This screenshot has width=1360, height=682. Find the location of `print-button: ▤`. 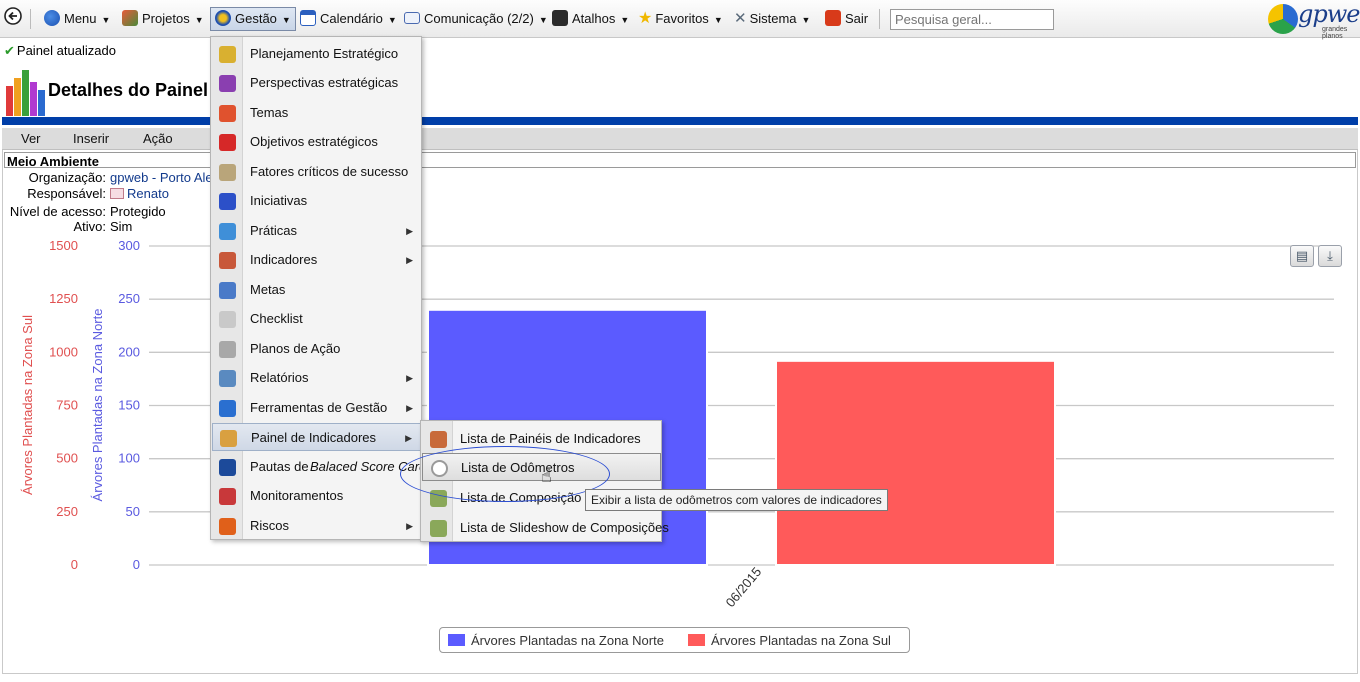

print-button: ▤ is located at coordinates (1302, 256).